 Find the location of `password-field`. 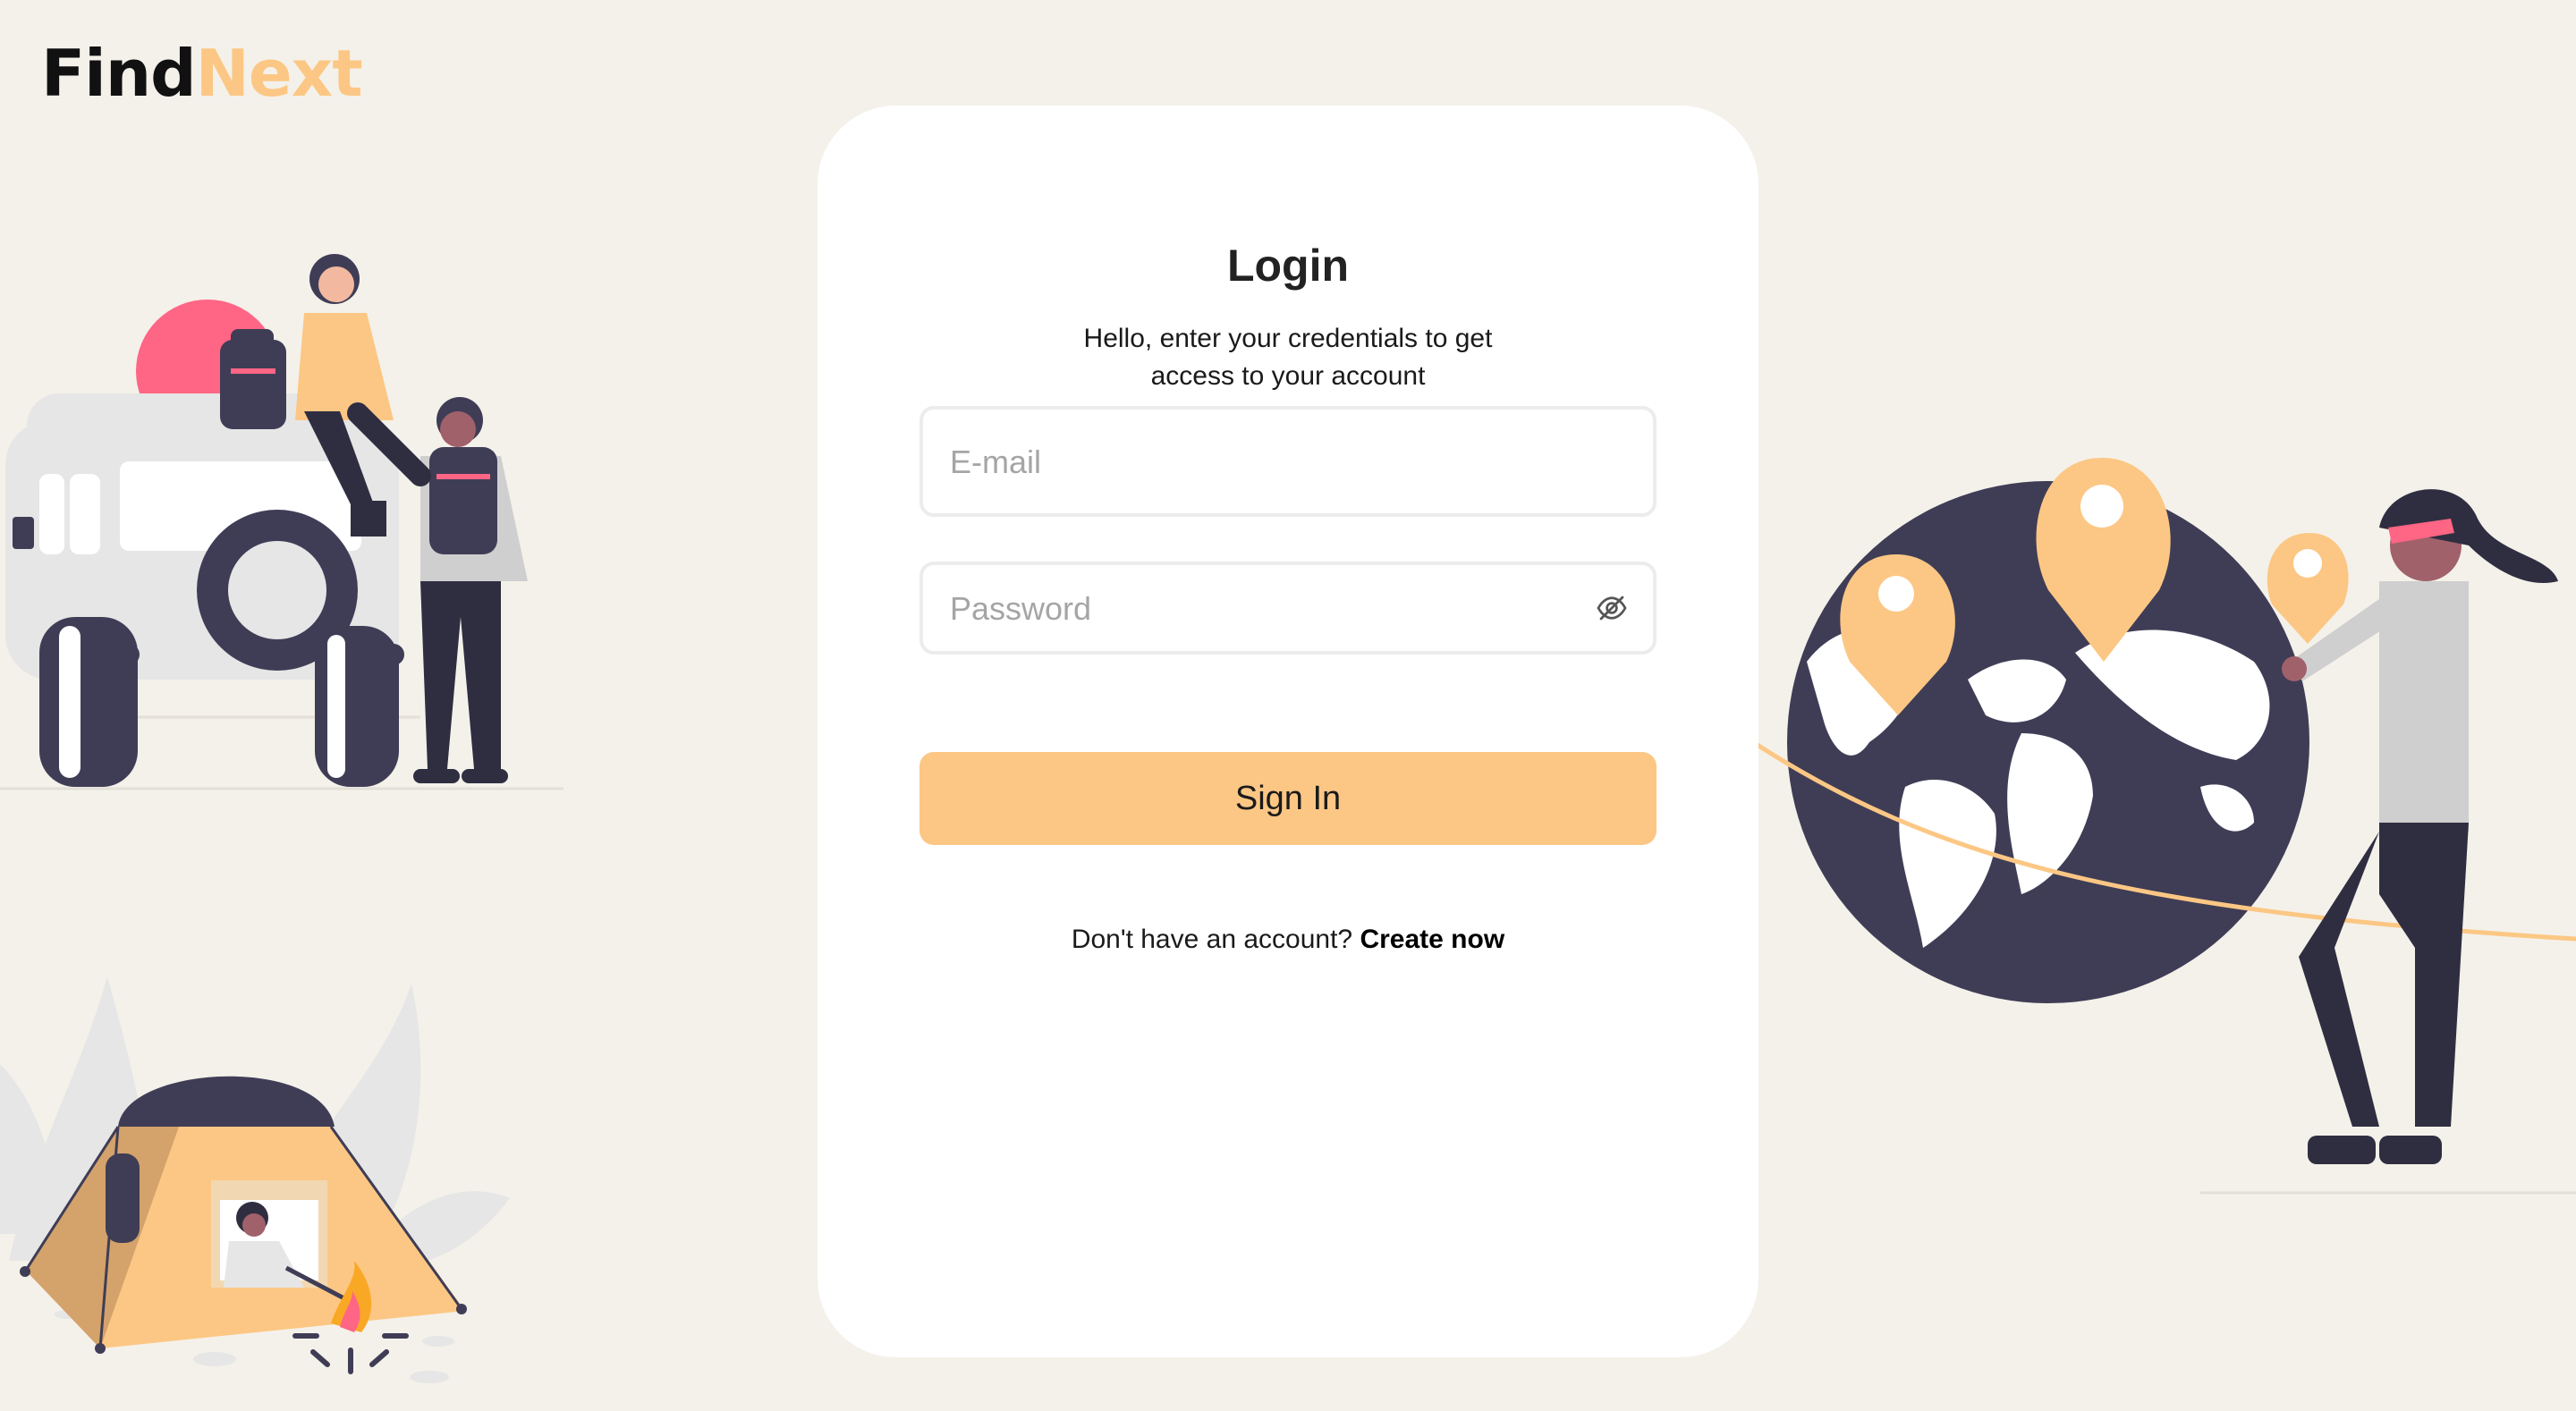

password-field is located at coordinates (1288, 609).